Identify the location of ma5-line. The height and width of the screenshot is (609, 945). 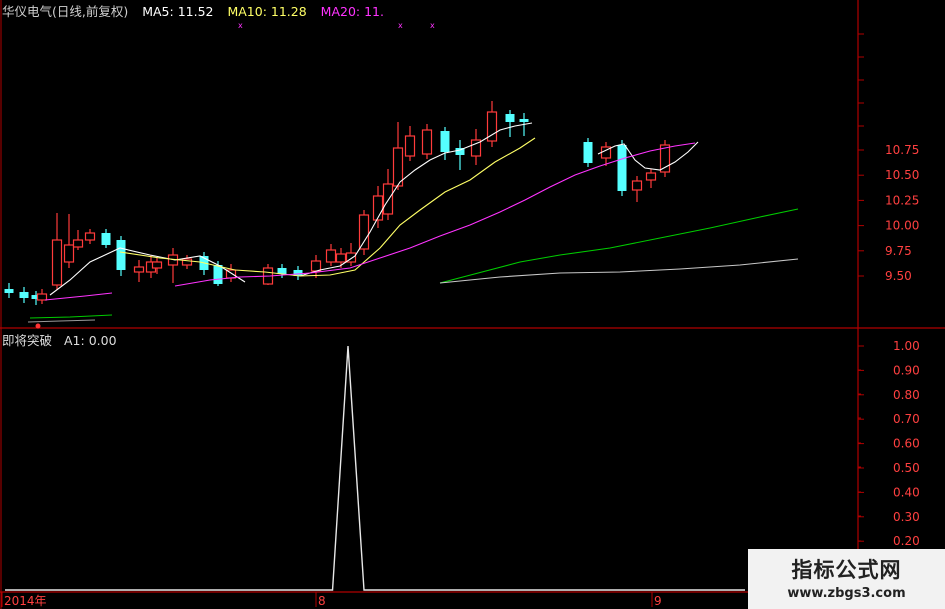
(648, 156).